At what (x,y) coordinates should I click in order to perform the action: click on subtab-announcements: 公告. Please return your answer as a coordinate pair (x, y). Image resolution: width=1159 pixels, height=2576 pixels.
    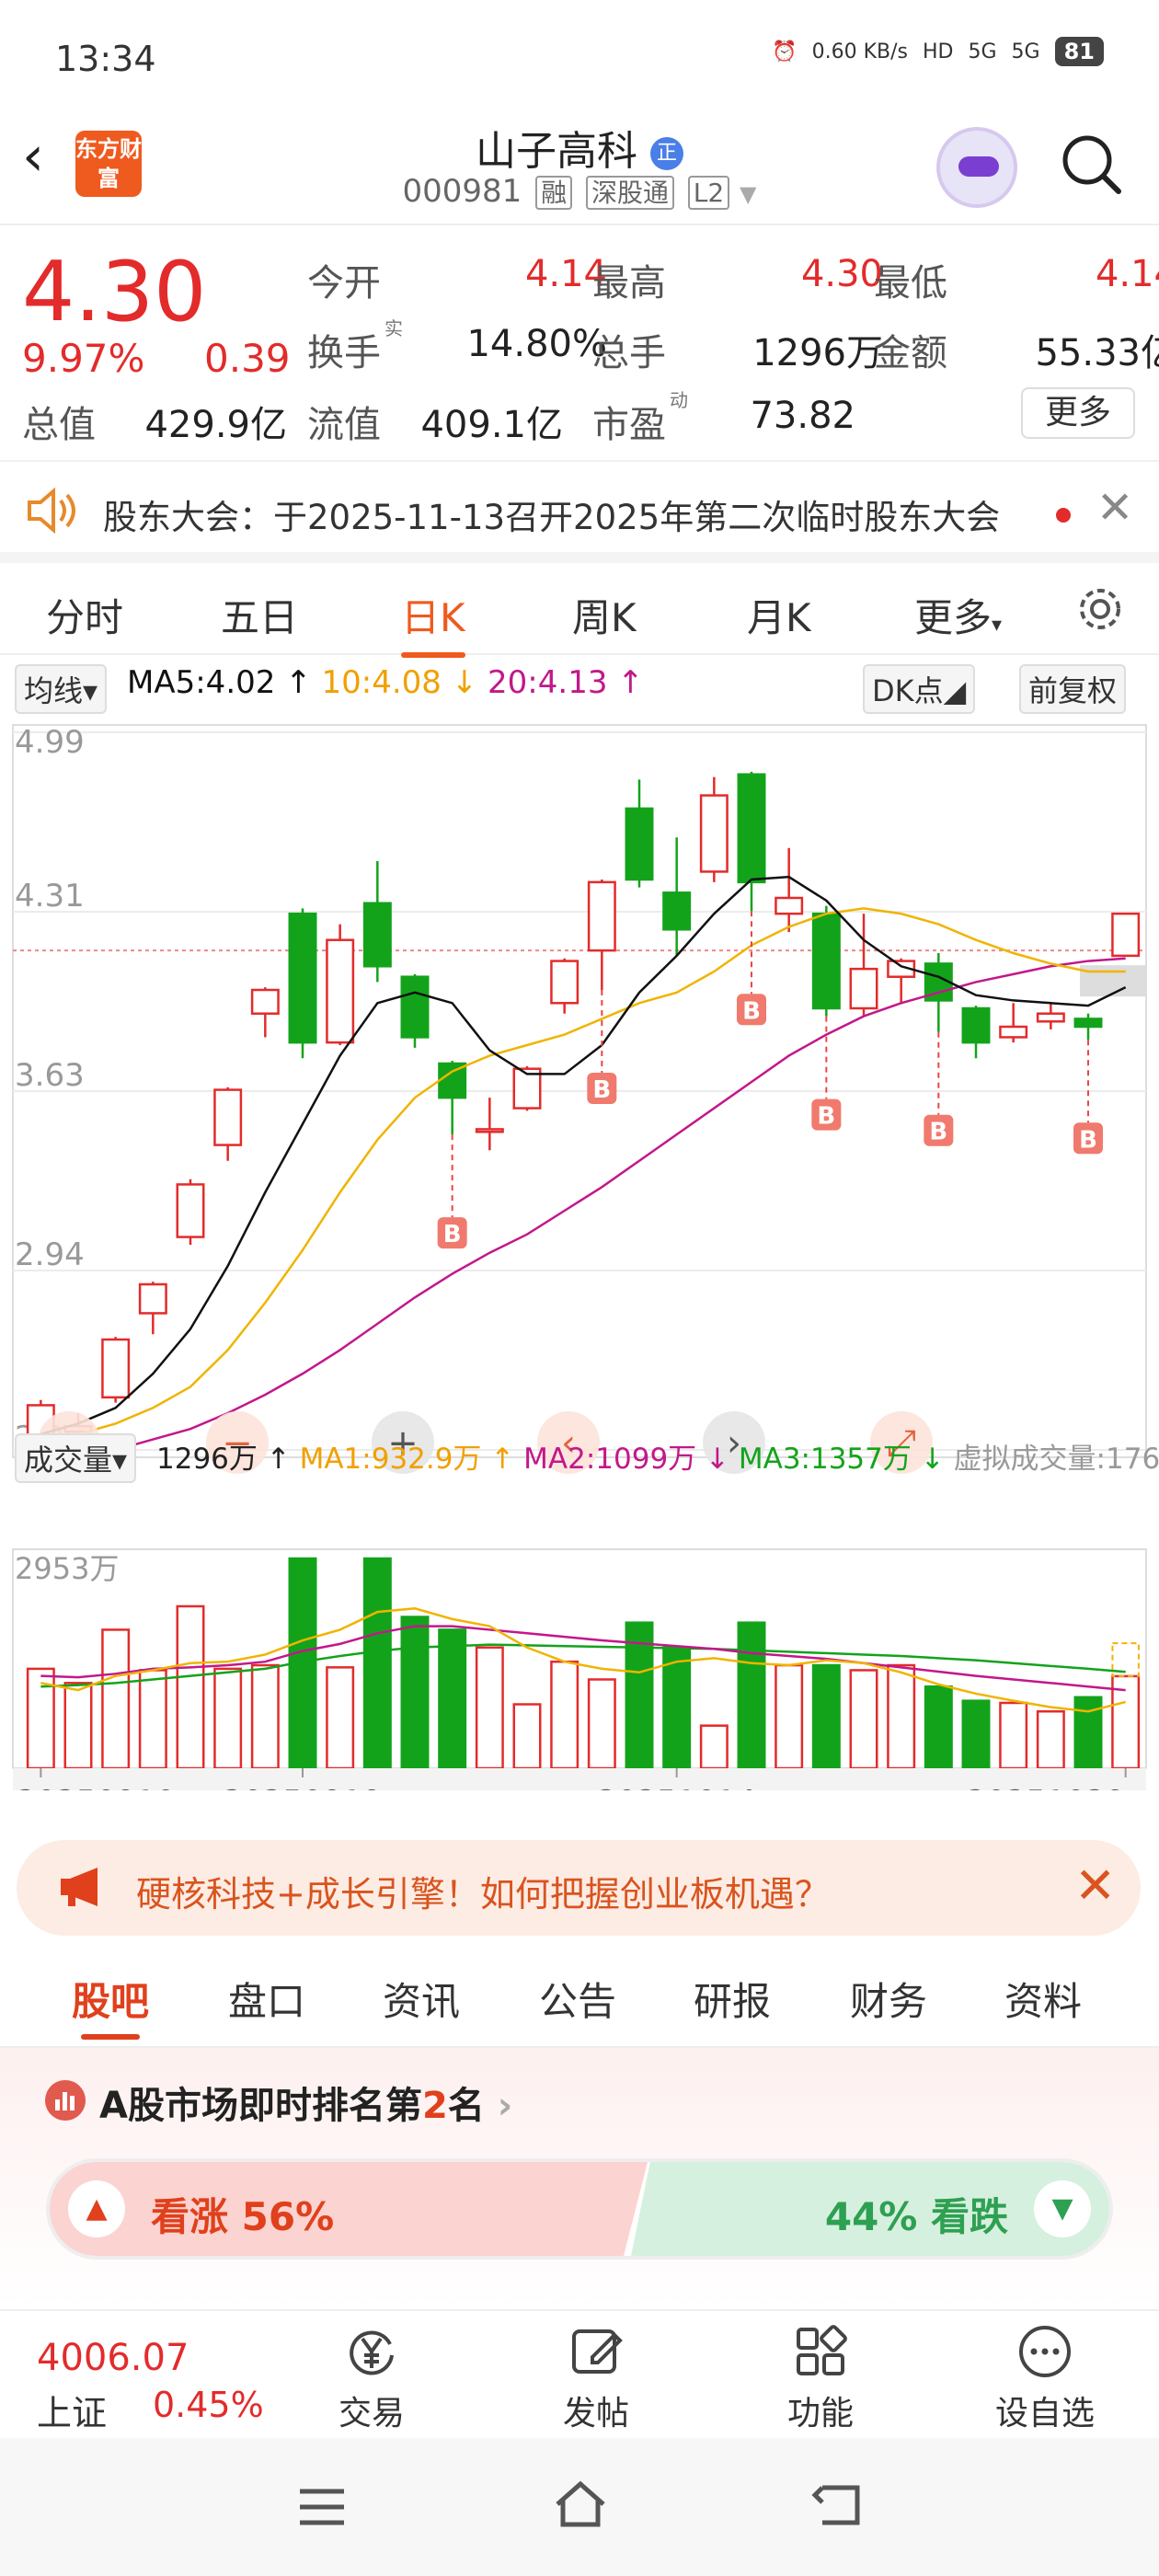
    Looking at the image, I should click on (577, 1999).